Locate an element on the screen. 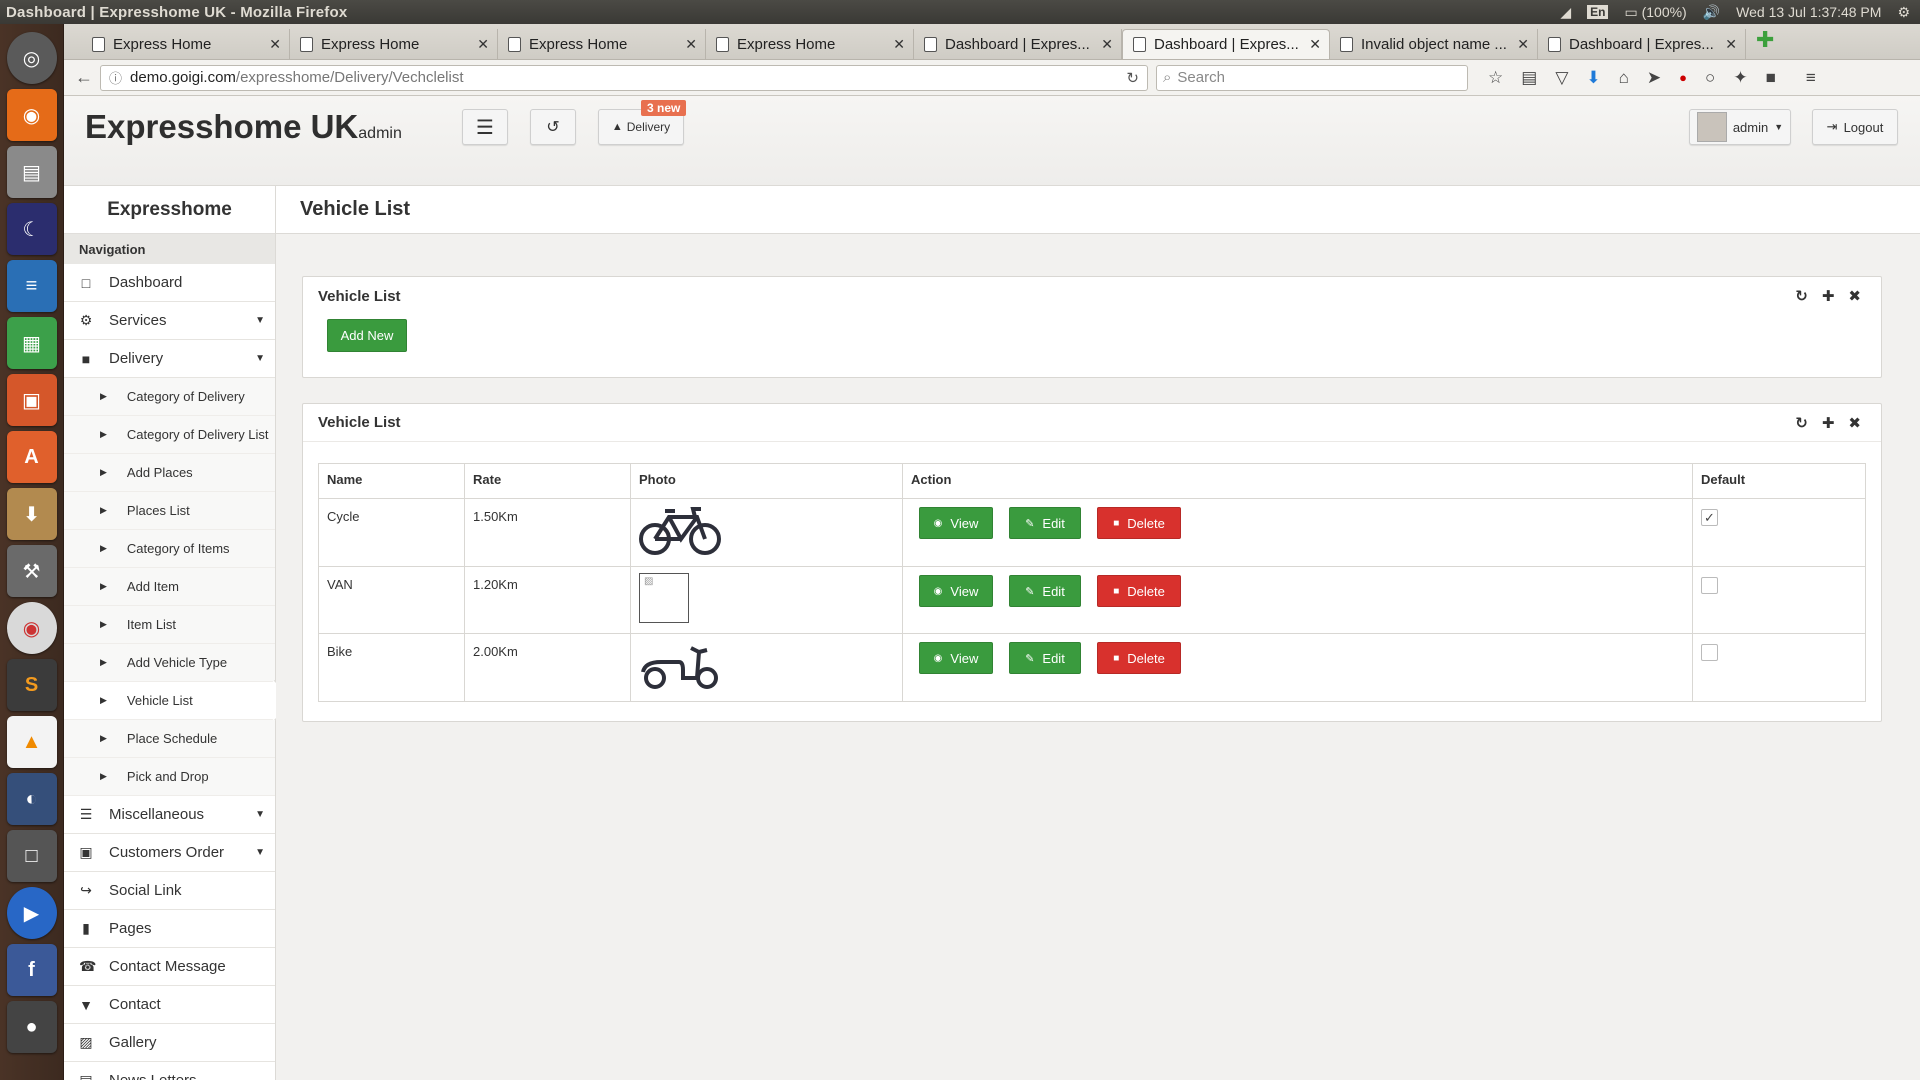  sidebar-subitem: ▶ Add Places is located at coordinates (169, 473).